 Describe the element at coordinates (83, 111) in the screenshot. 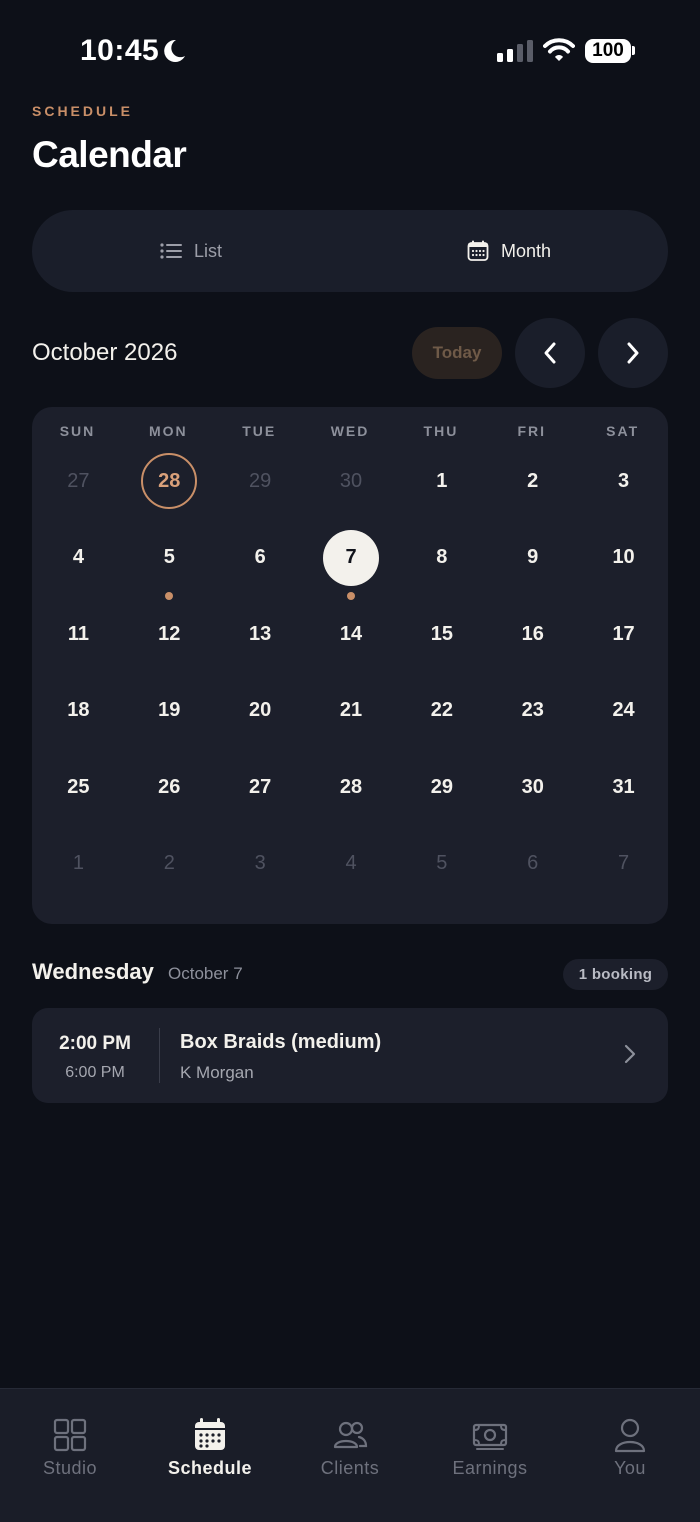

I see `section-eyebrow: SCHEDULE` at that location.